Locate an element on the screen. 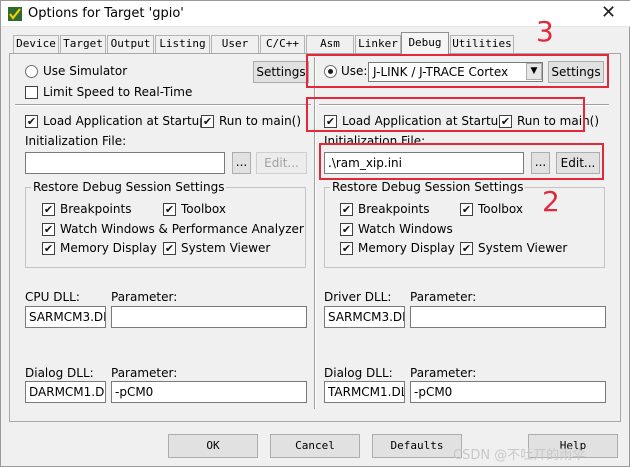 This screenshot has width=630, height=467. defaults-button: Defaults is located at coordinates (417, 446).